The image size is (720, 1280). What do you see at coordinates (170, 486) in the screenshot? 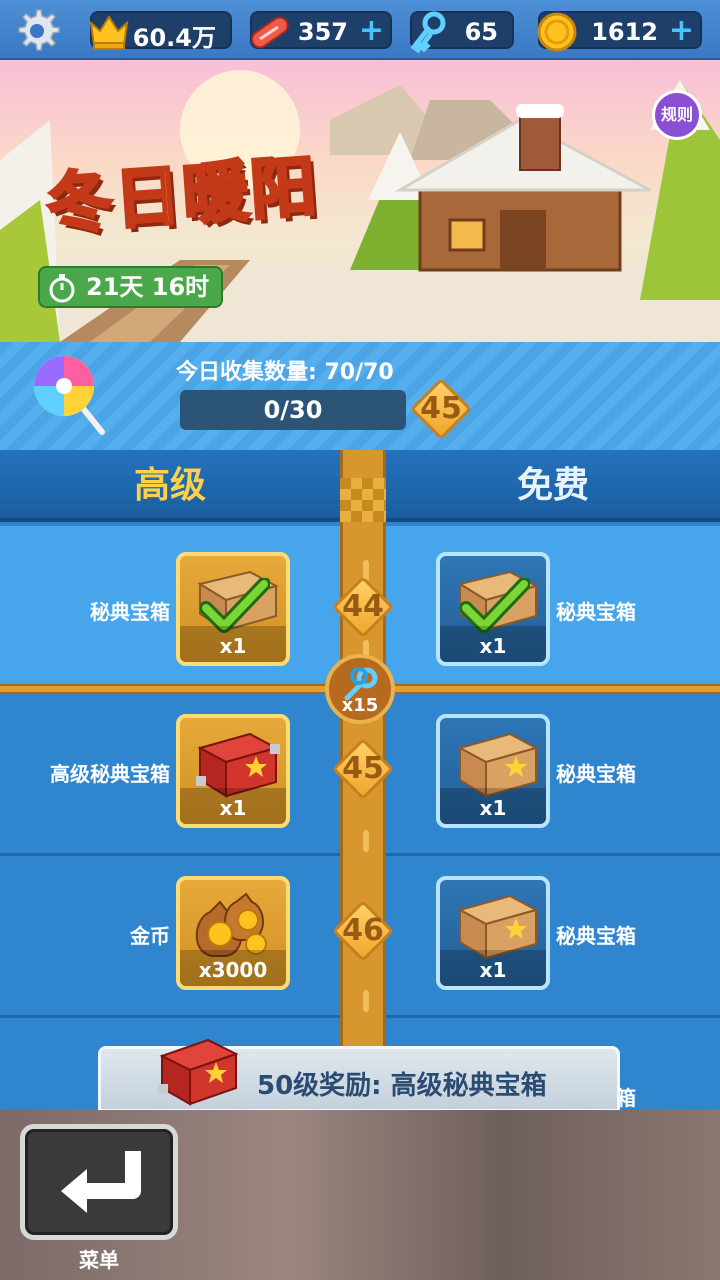
I see `premium-column-header: 高级` at bounding box center [170, 486].